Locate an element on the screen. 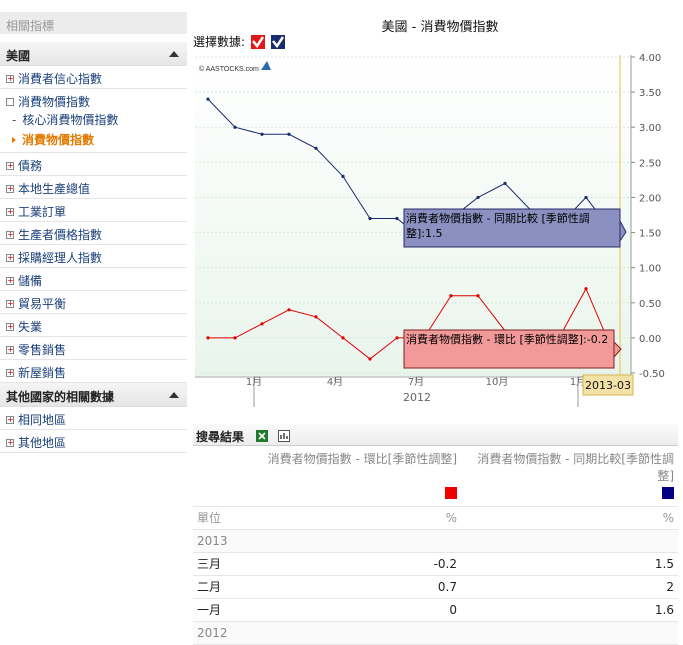 The width and height of the screenshot is (683, 645). tooltip-mom: 消費者物價指數 - 環比 [季節性調整]:-0.2 is located at coordinates (512, 349).